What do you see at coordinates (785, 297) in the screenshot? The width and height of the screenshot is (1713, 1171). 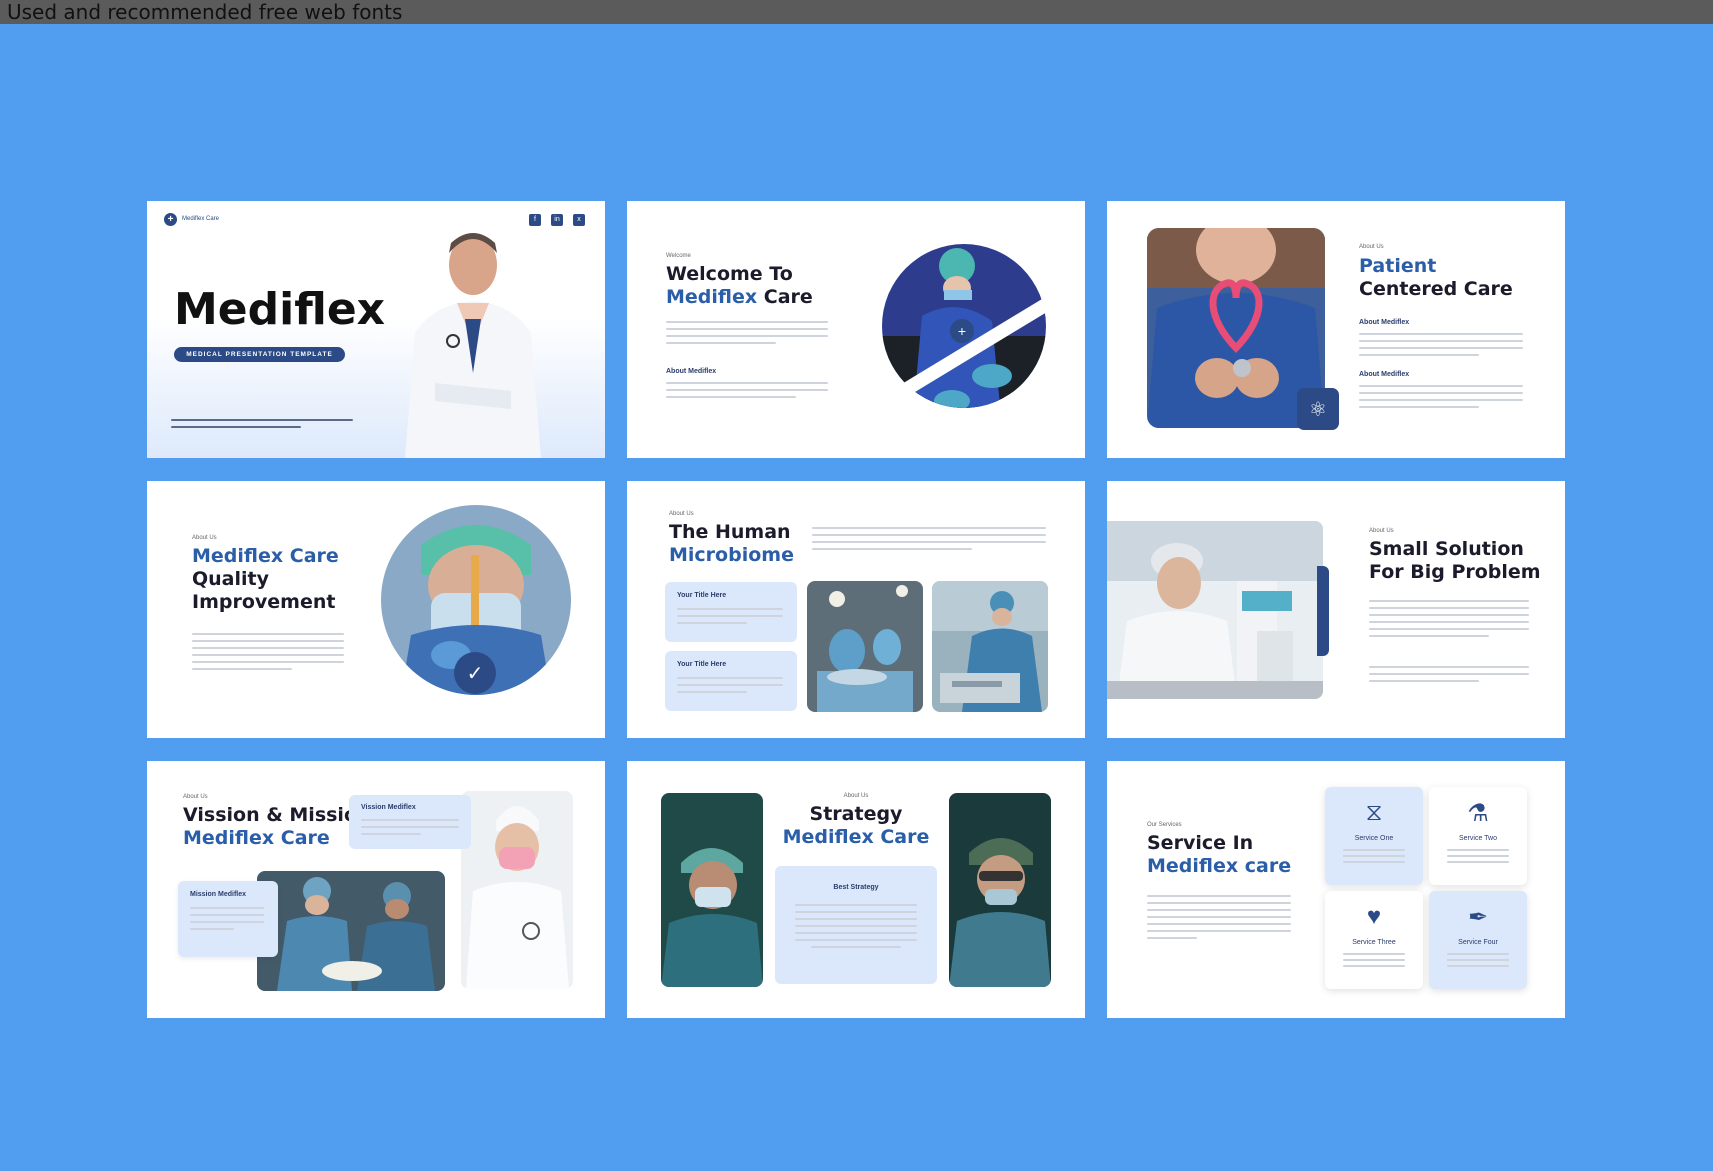 I see `title-rest-word: Care` at bounding box center [785, 297].